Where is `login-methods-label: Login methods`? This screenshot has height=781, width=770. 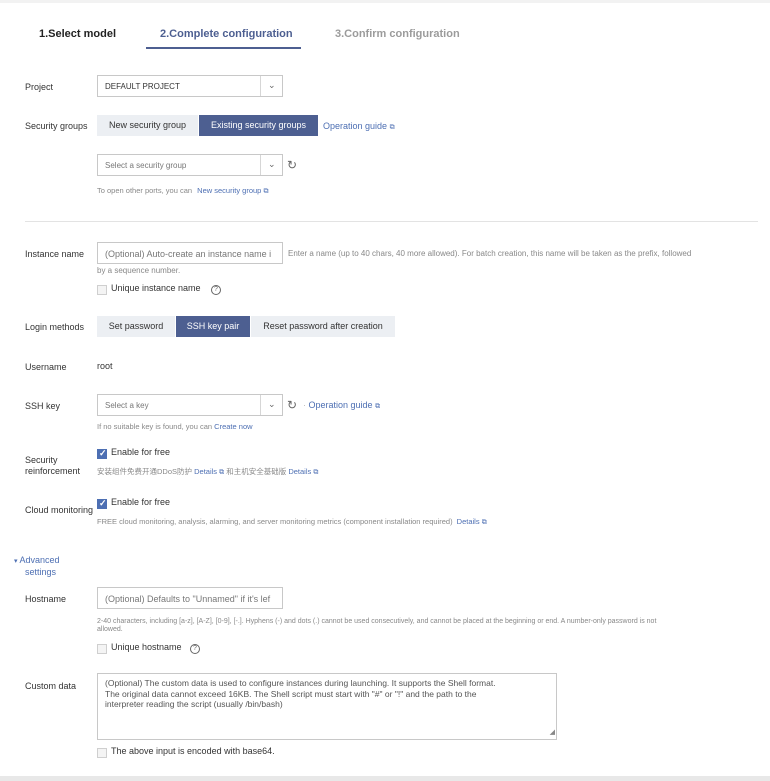 login-methods-label: Login methods is located at coordinates (55, 327).